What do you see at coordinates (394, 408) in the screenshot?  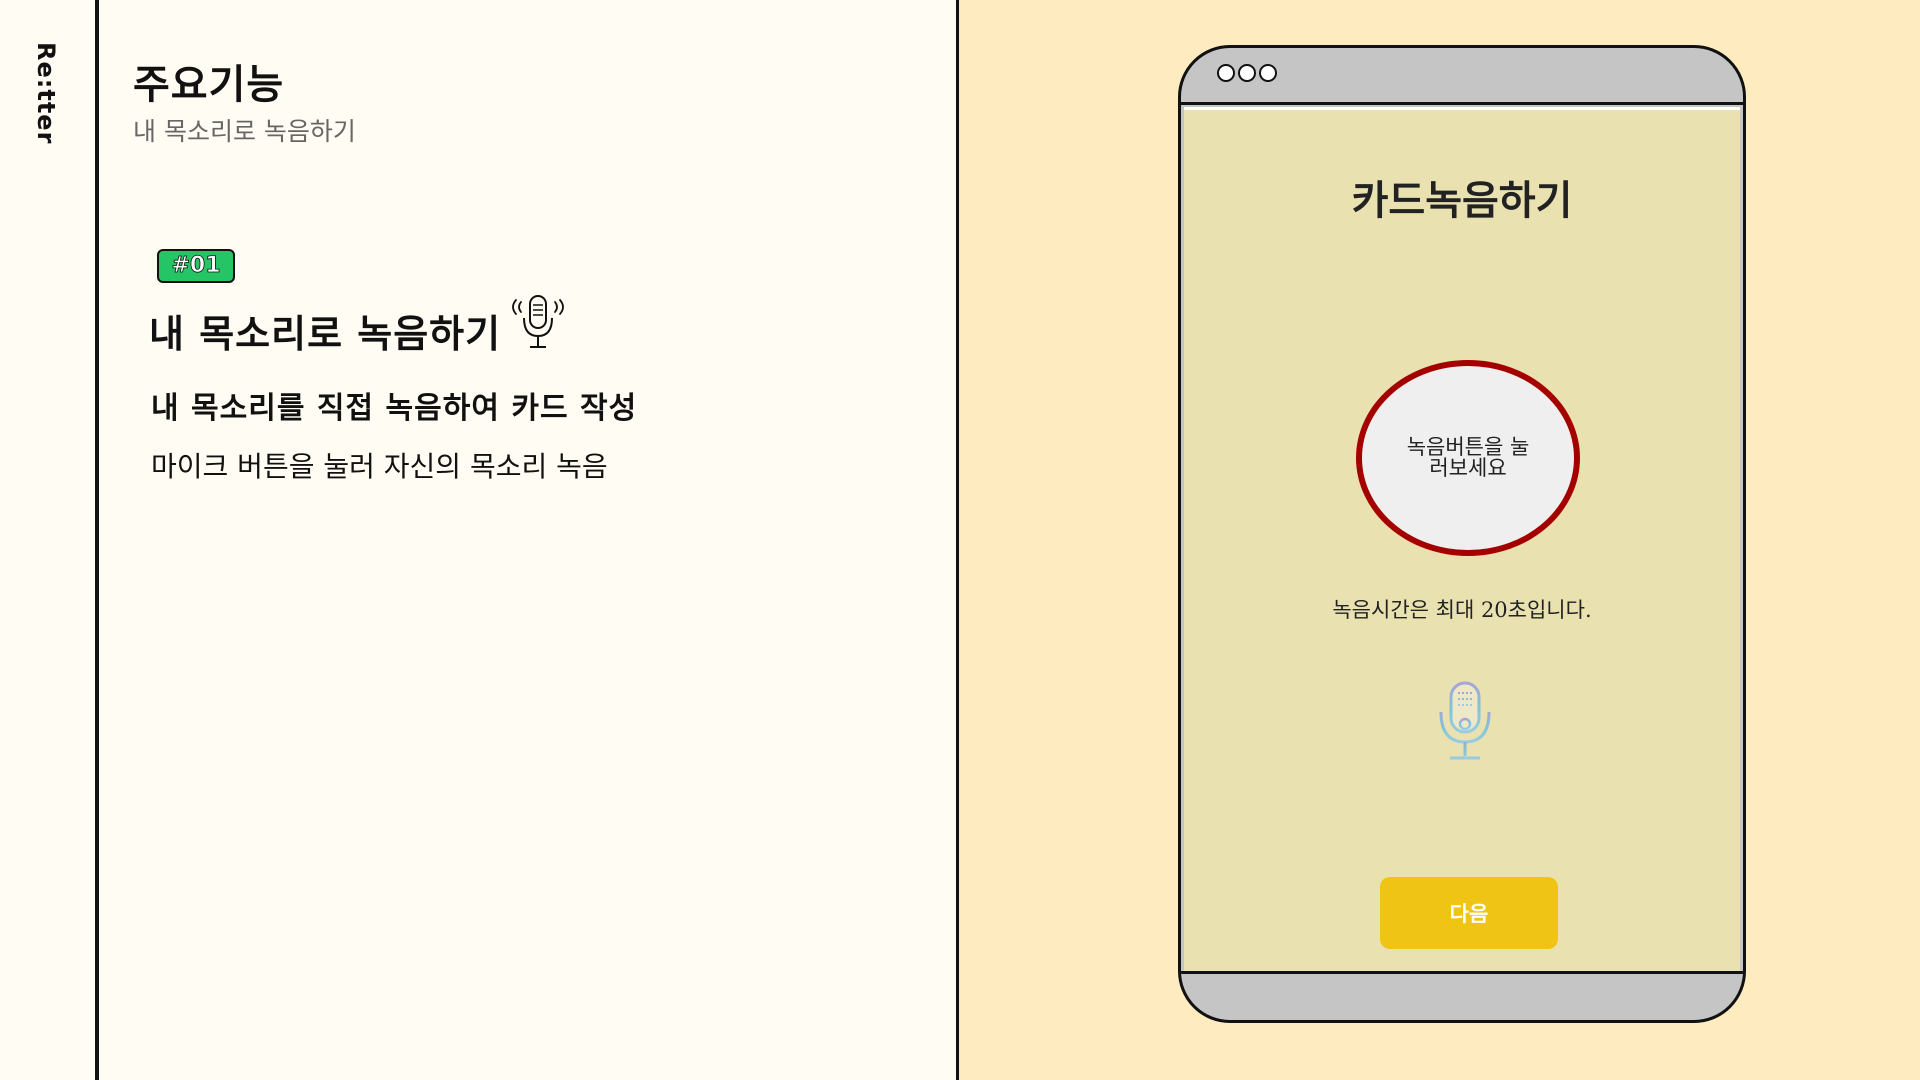 I see `feature-description: 내 목소리를 직접 녹음하여 카드 작성` at bounding box center [394, 408].